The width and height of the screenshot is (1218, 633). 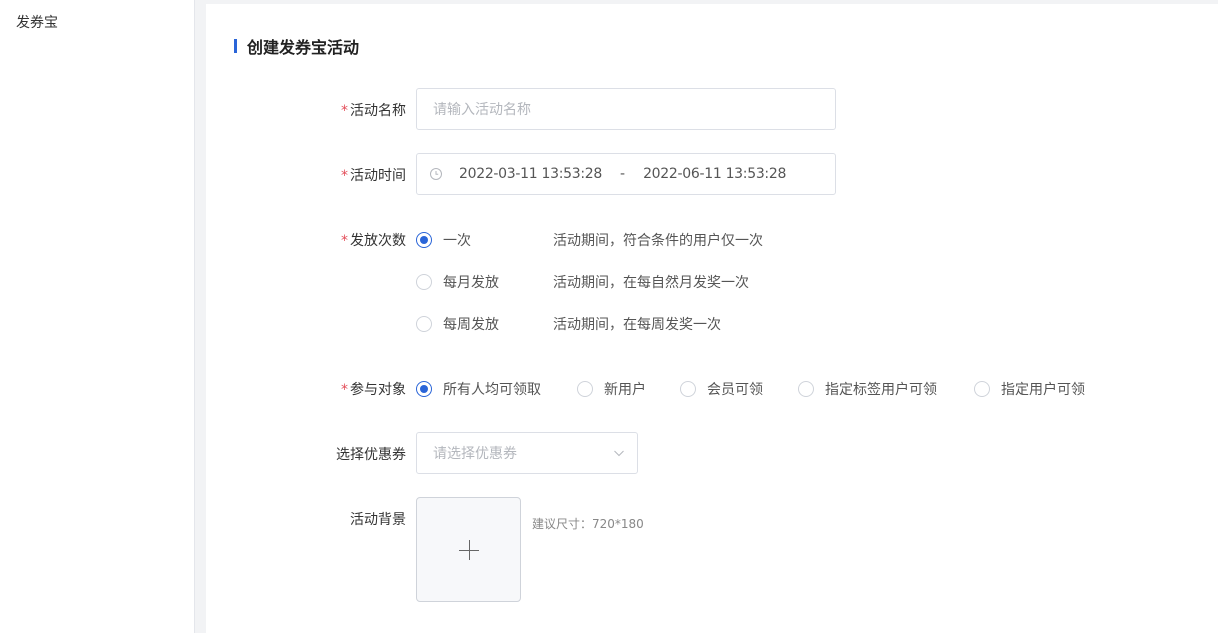 What do you see at coordinates (881, 390) in the screenshot?
I see `audience-option-label: 指定标签用户可领` at bounding box center [881, 390].